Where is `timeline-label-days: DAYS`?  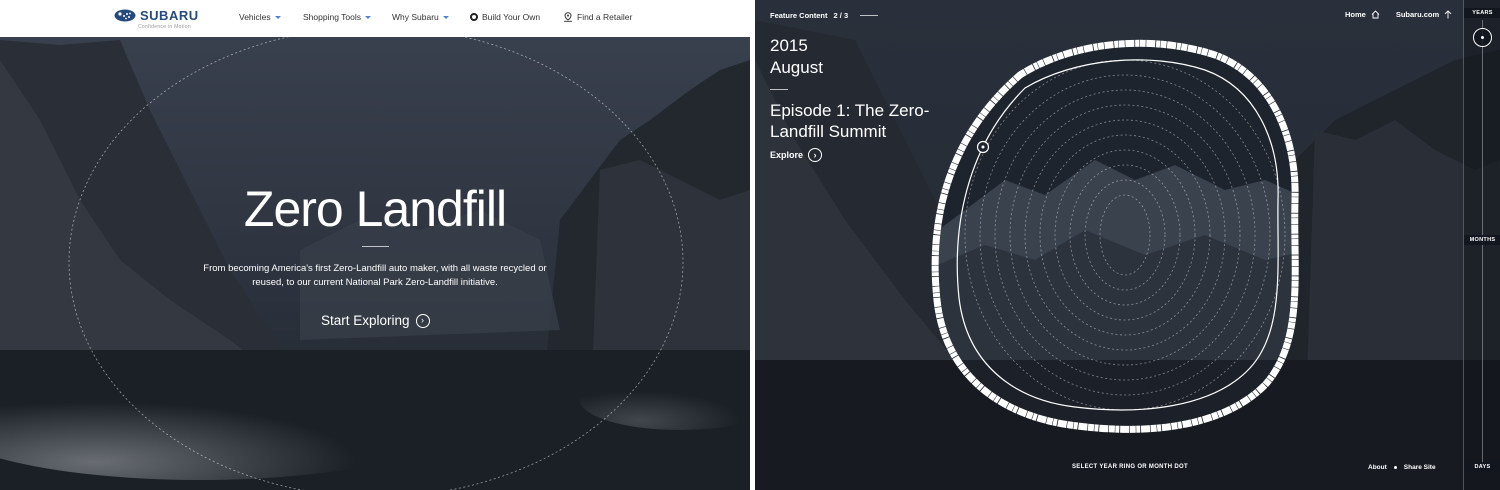 timeline-label-days: DAYS is located at coordinates (1482, 467).